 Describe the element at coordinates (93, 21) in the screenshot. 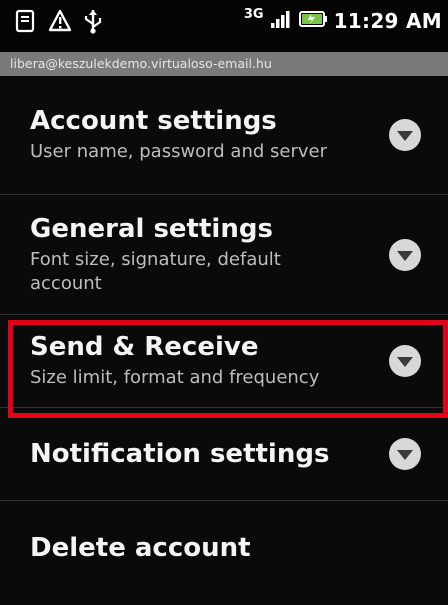

I see `usb-icon` at that location.